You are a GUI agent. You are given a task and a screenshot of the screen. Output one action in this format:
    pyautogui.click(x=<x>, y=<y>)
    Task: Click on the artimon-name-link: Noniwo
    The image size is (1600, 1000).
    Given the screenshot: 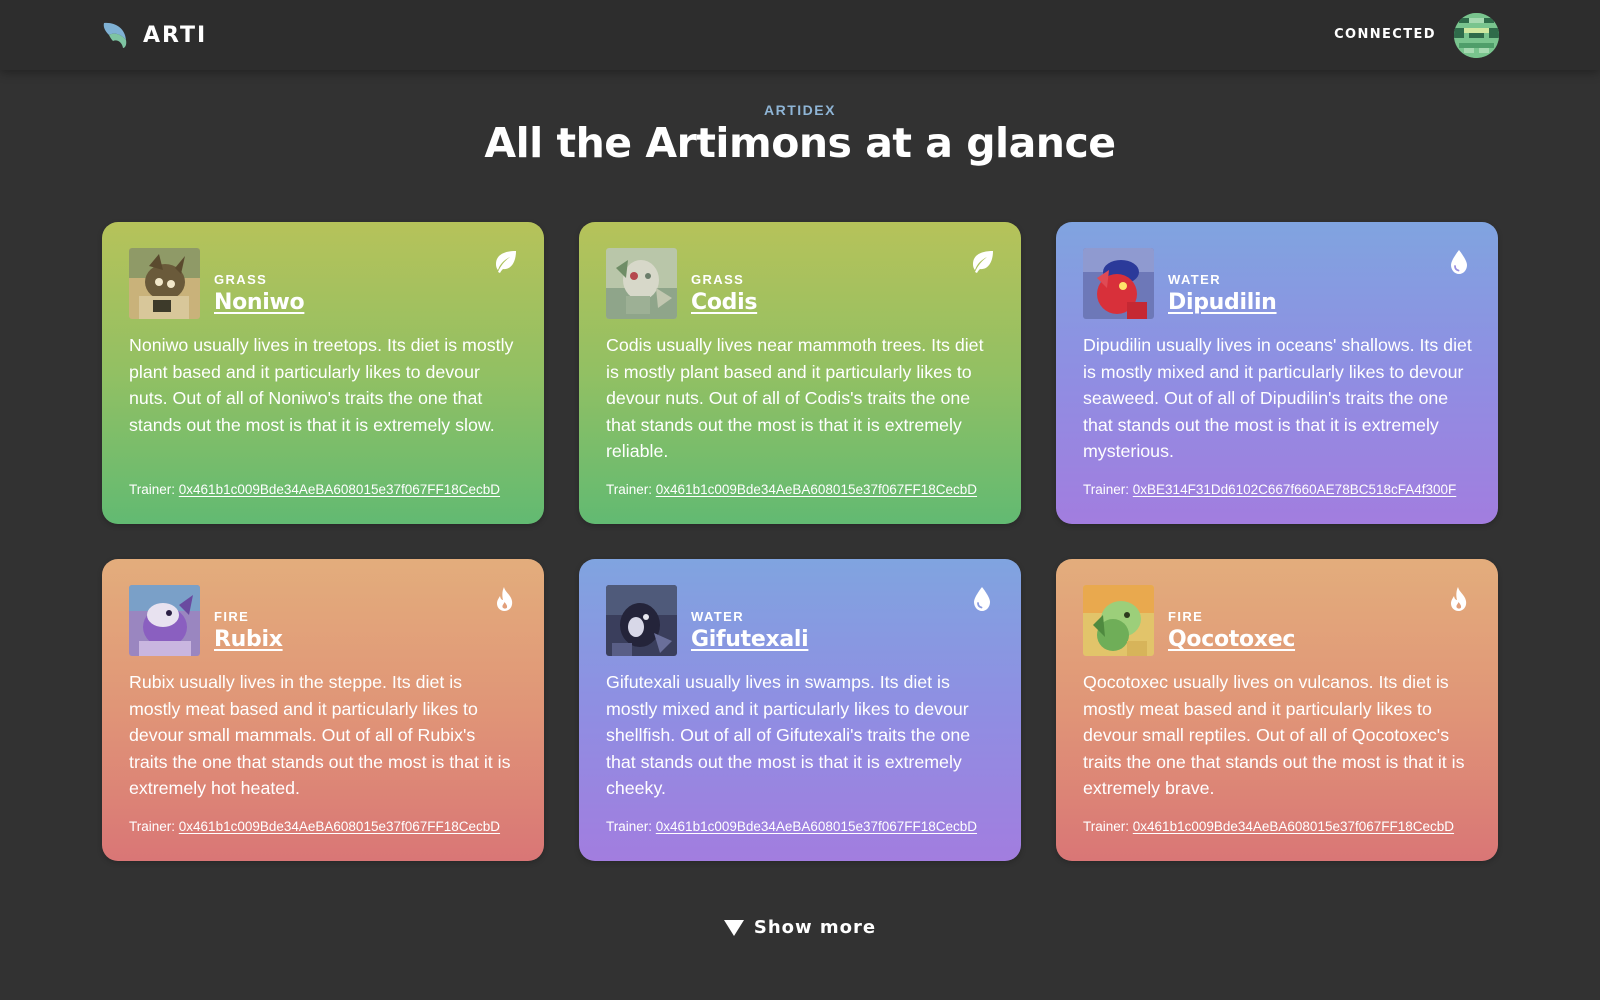 What is the action you would take?
    pyautogui.click(x=259, y=302)
    